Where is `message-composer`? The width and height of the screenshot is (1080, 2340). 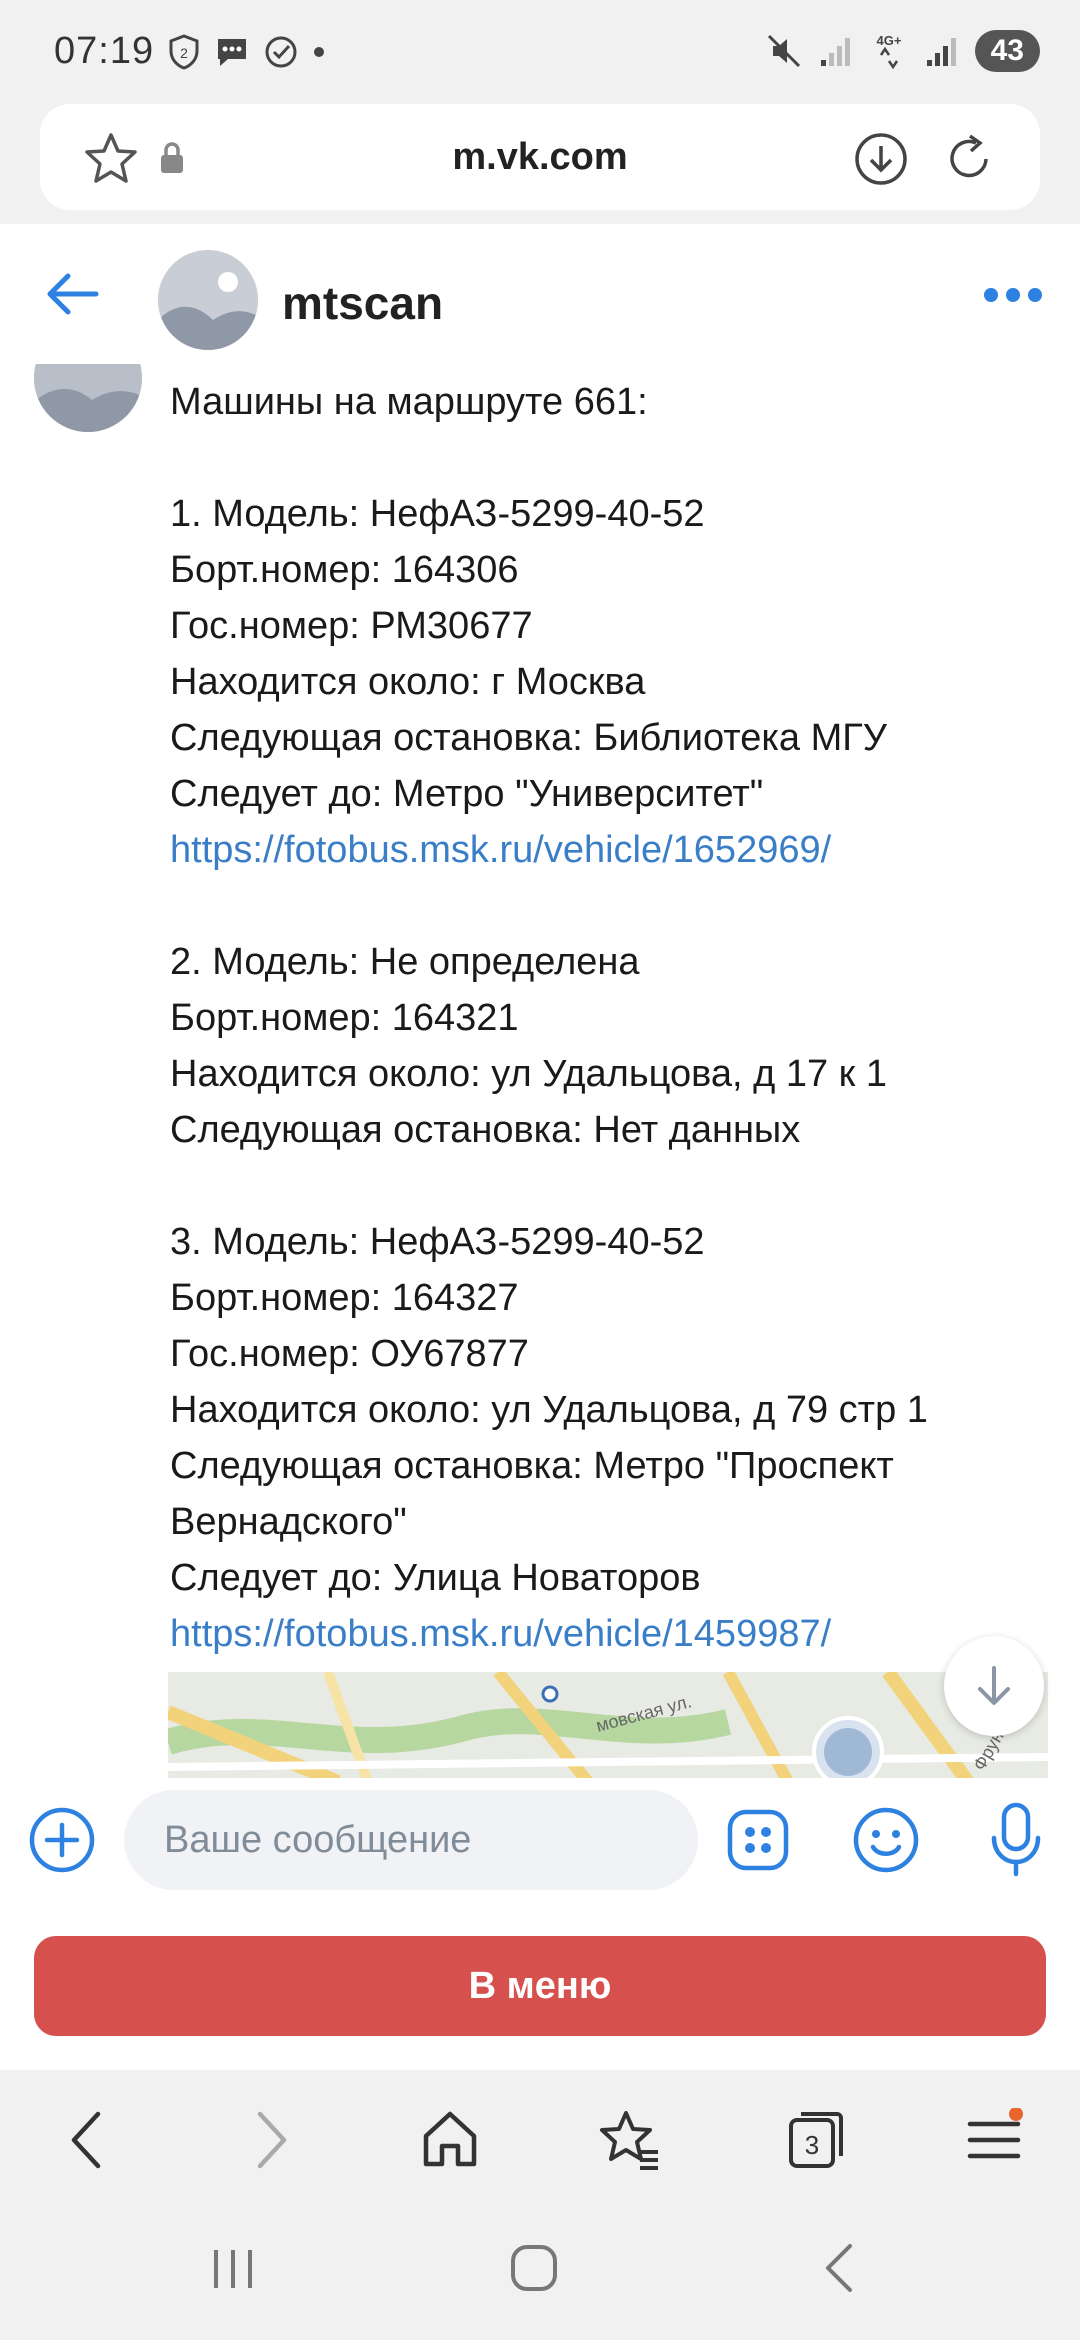 message-composer is located at coordinates (540, 1838).